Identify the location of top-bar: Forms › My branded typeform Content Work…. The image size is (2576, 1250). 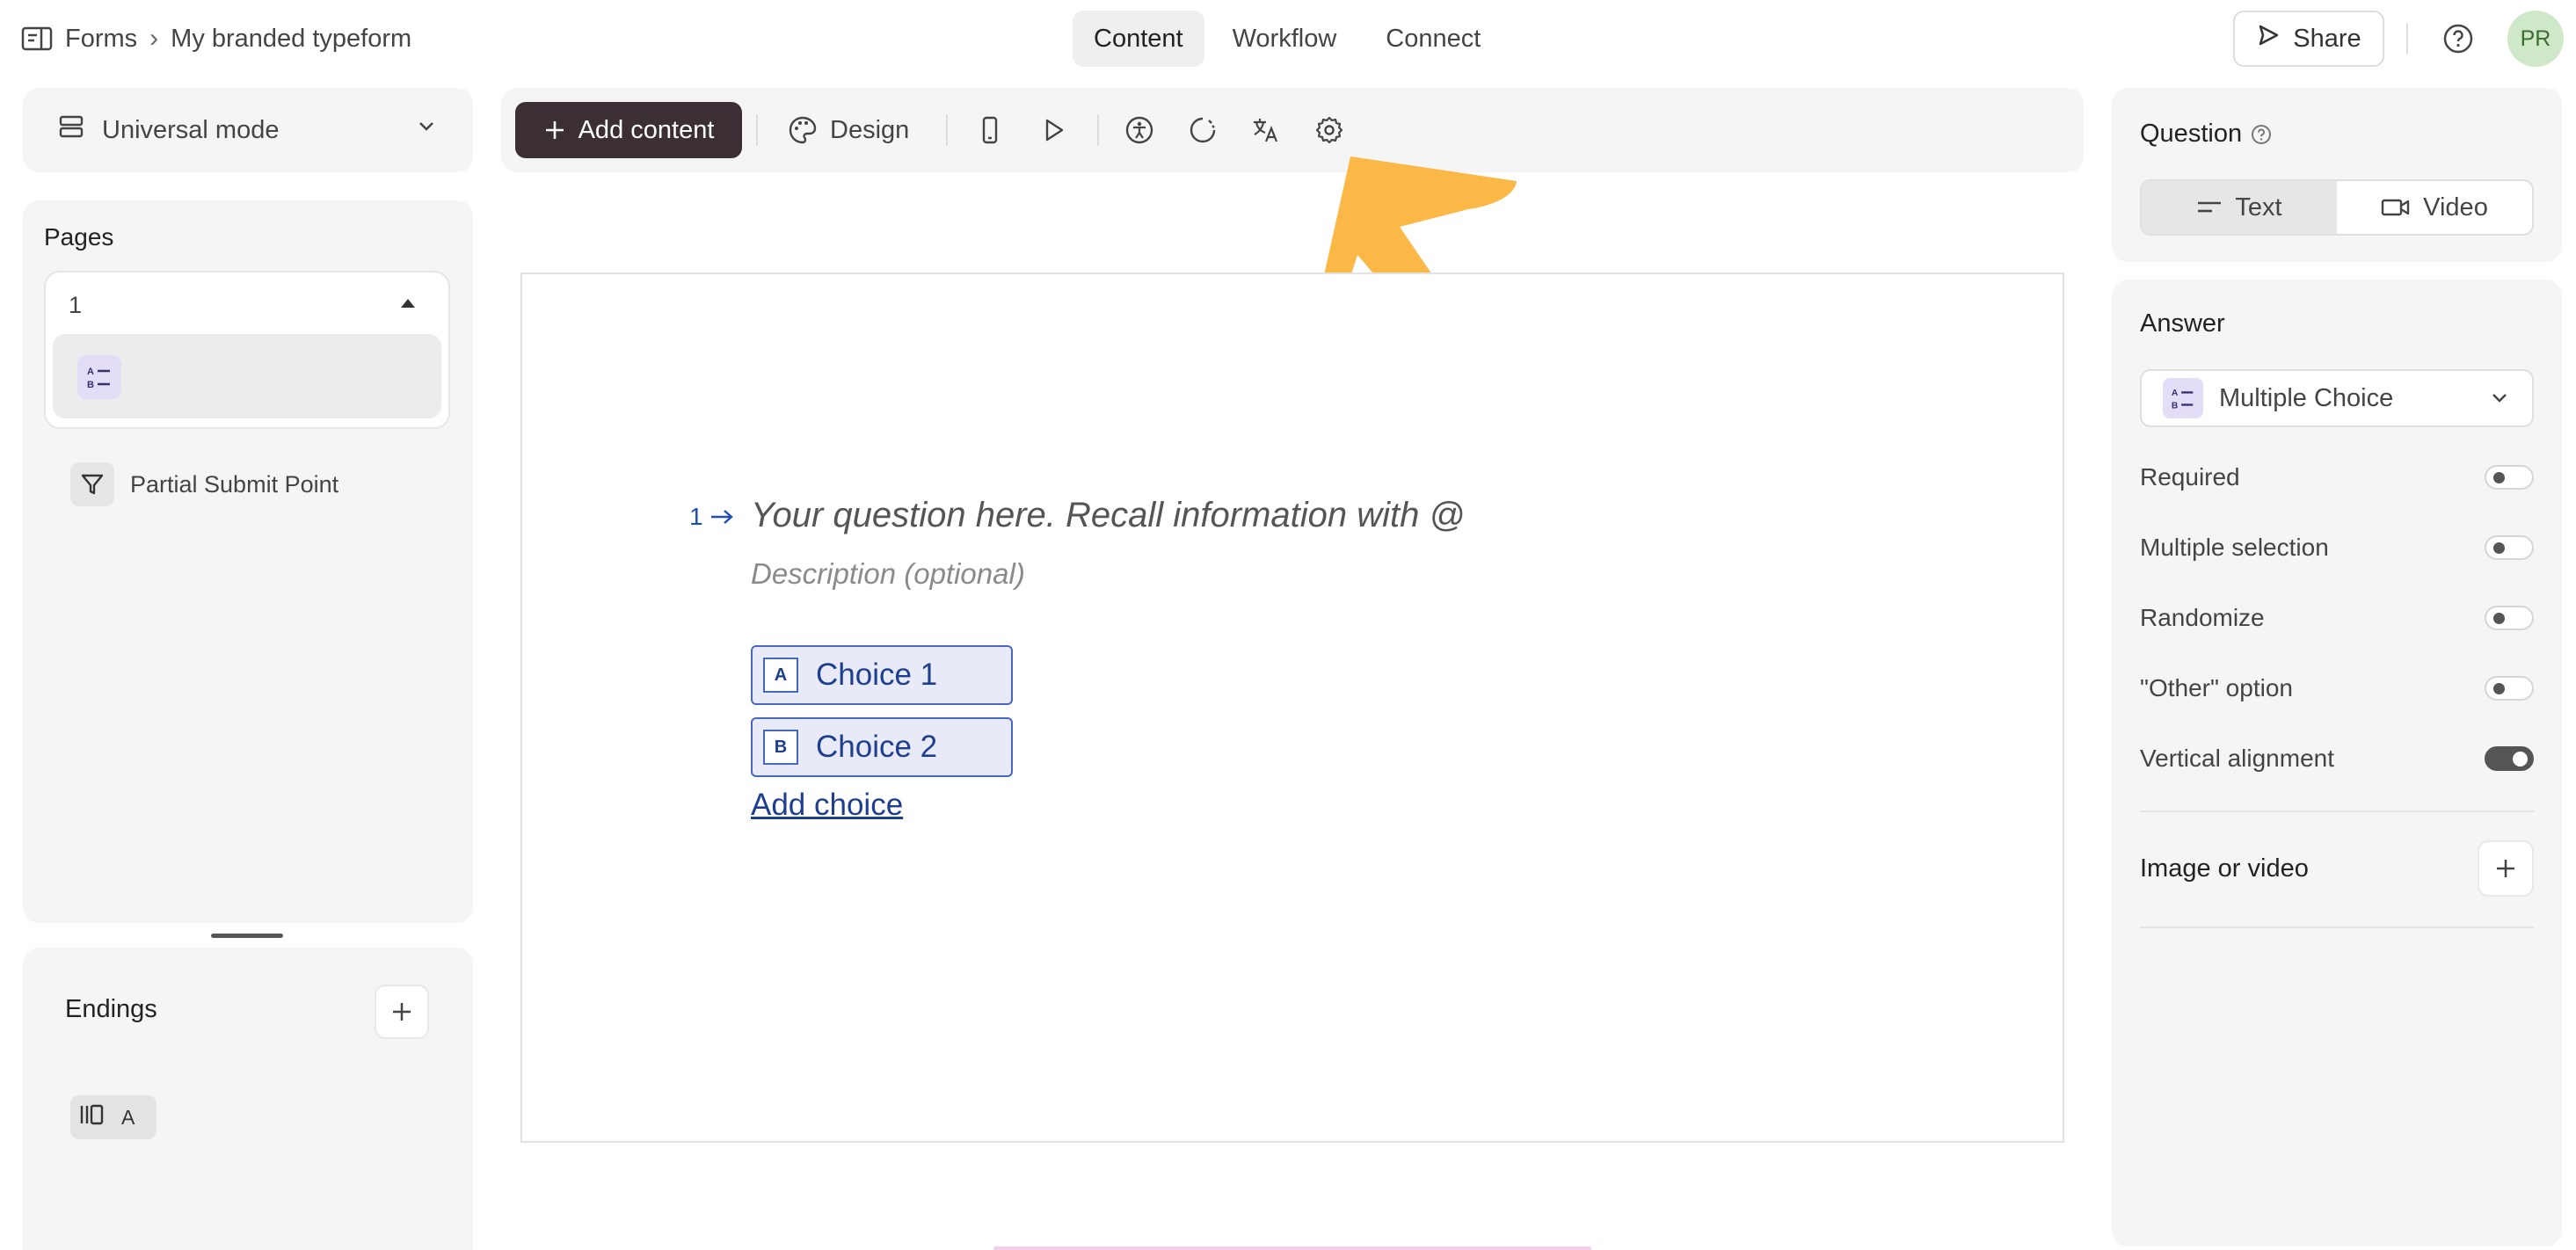
(1288, 38).